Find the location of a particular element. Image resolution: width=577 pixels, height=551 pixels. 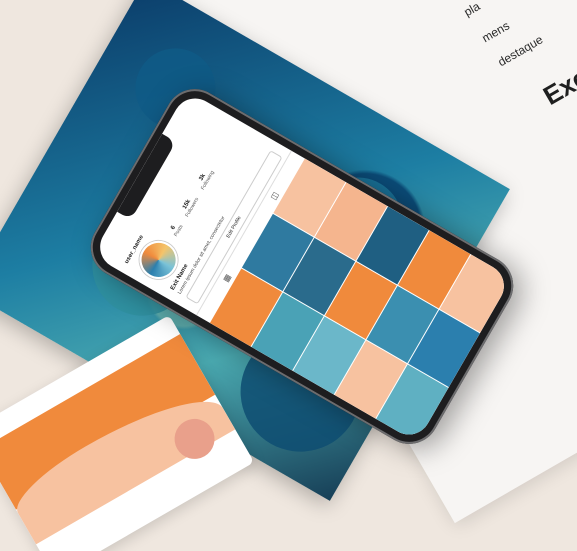

stat-posts: 6 Posts is located at coordinates (176, 229).